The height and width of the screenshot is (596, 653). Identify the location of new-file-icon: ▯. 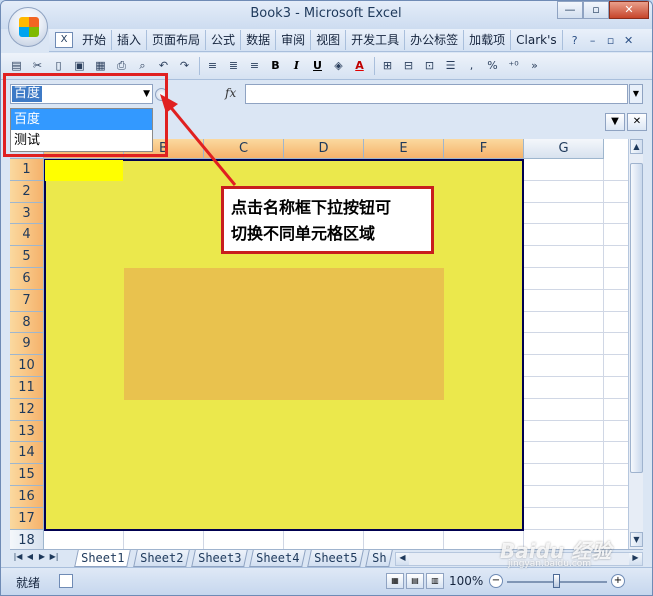
(58, 66).